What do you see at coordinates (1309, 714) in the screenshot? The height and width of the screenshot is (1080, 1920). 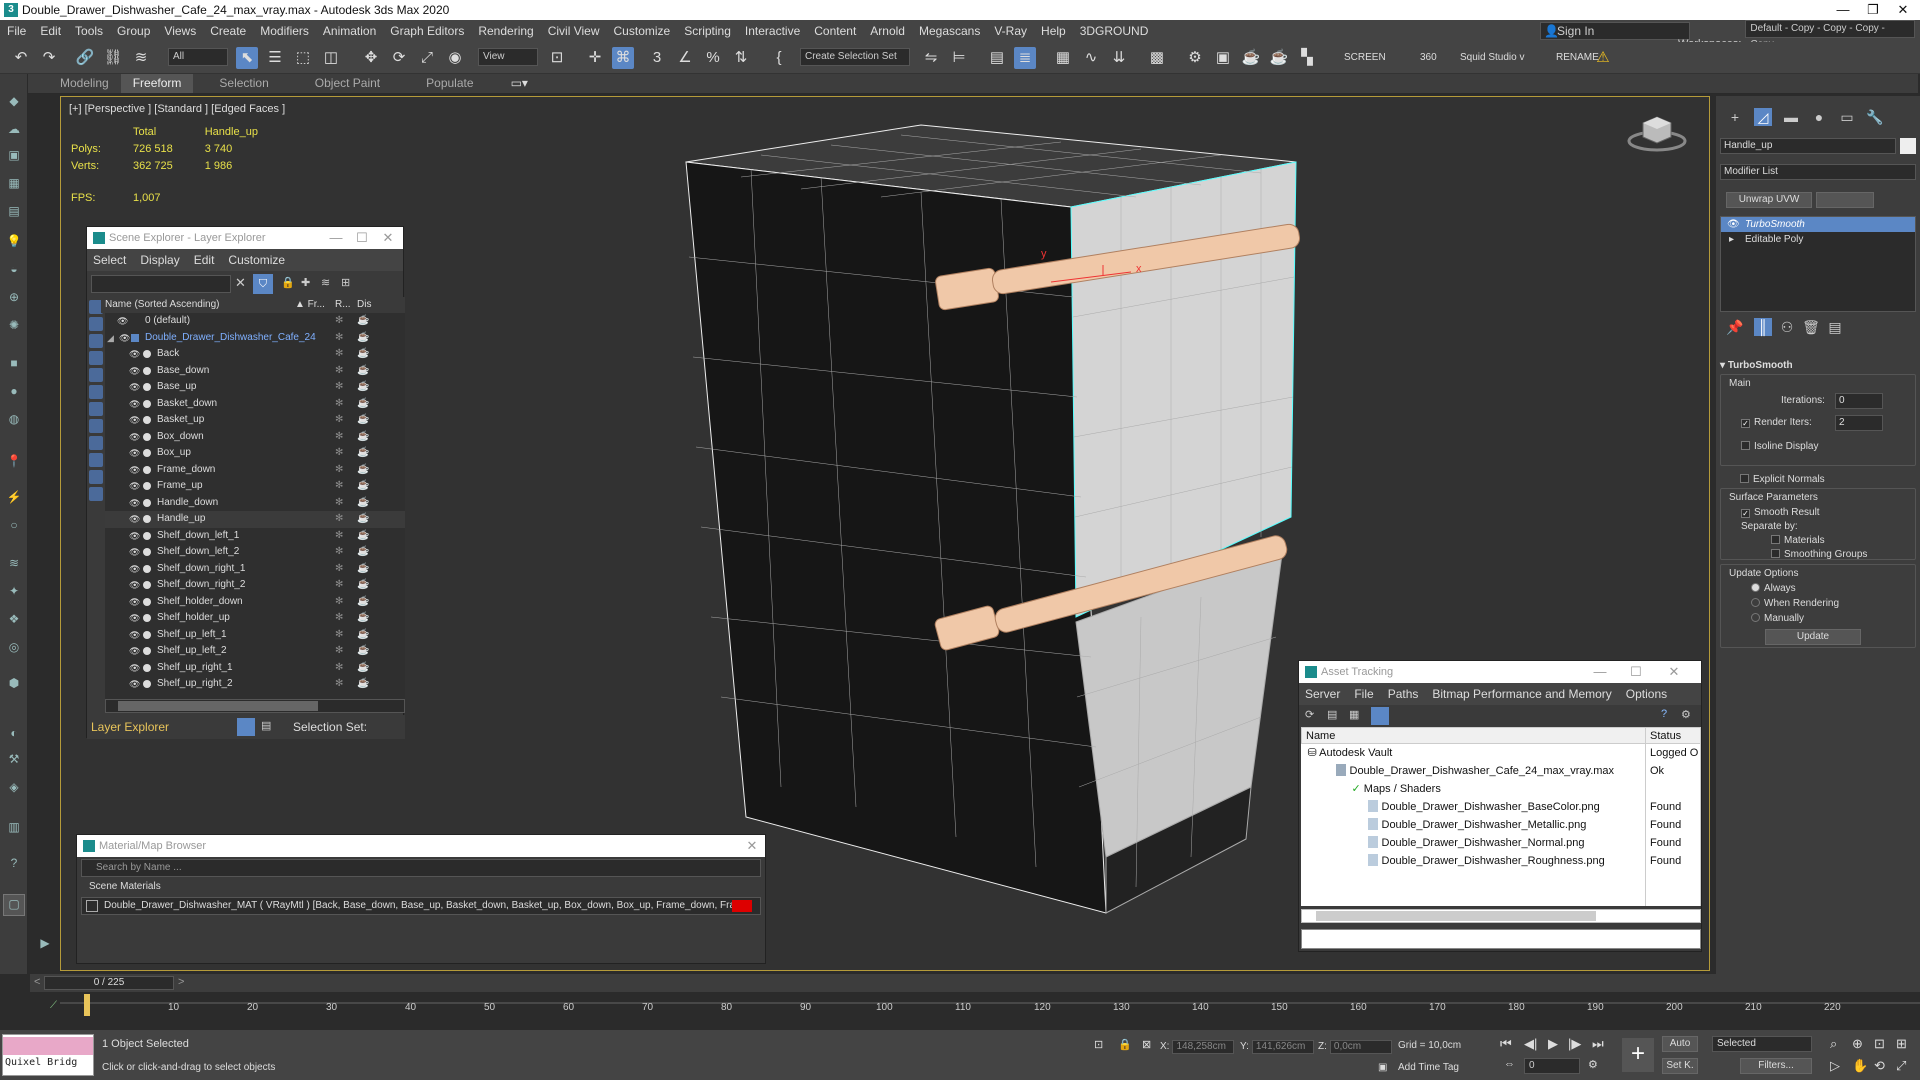 I see `refresh-icon: ⟳` at bounding box center [1309, 714].